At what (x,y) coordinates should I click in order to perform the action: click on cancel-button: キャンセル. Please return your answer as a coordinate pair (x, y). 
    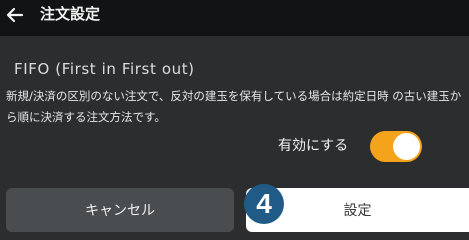
    Looking at the image, I should click on (120, 210).